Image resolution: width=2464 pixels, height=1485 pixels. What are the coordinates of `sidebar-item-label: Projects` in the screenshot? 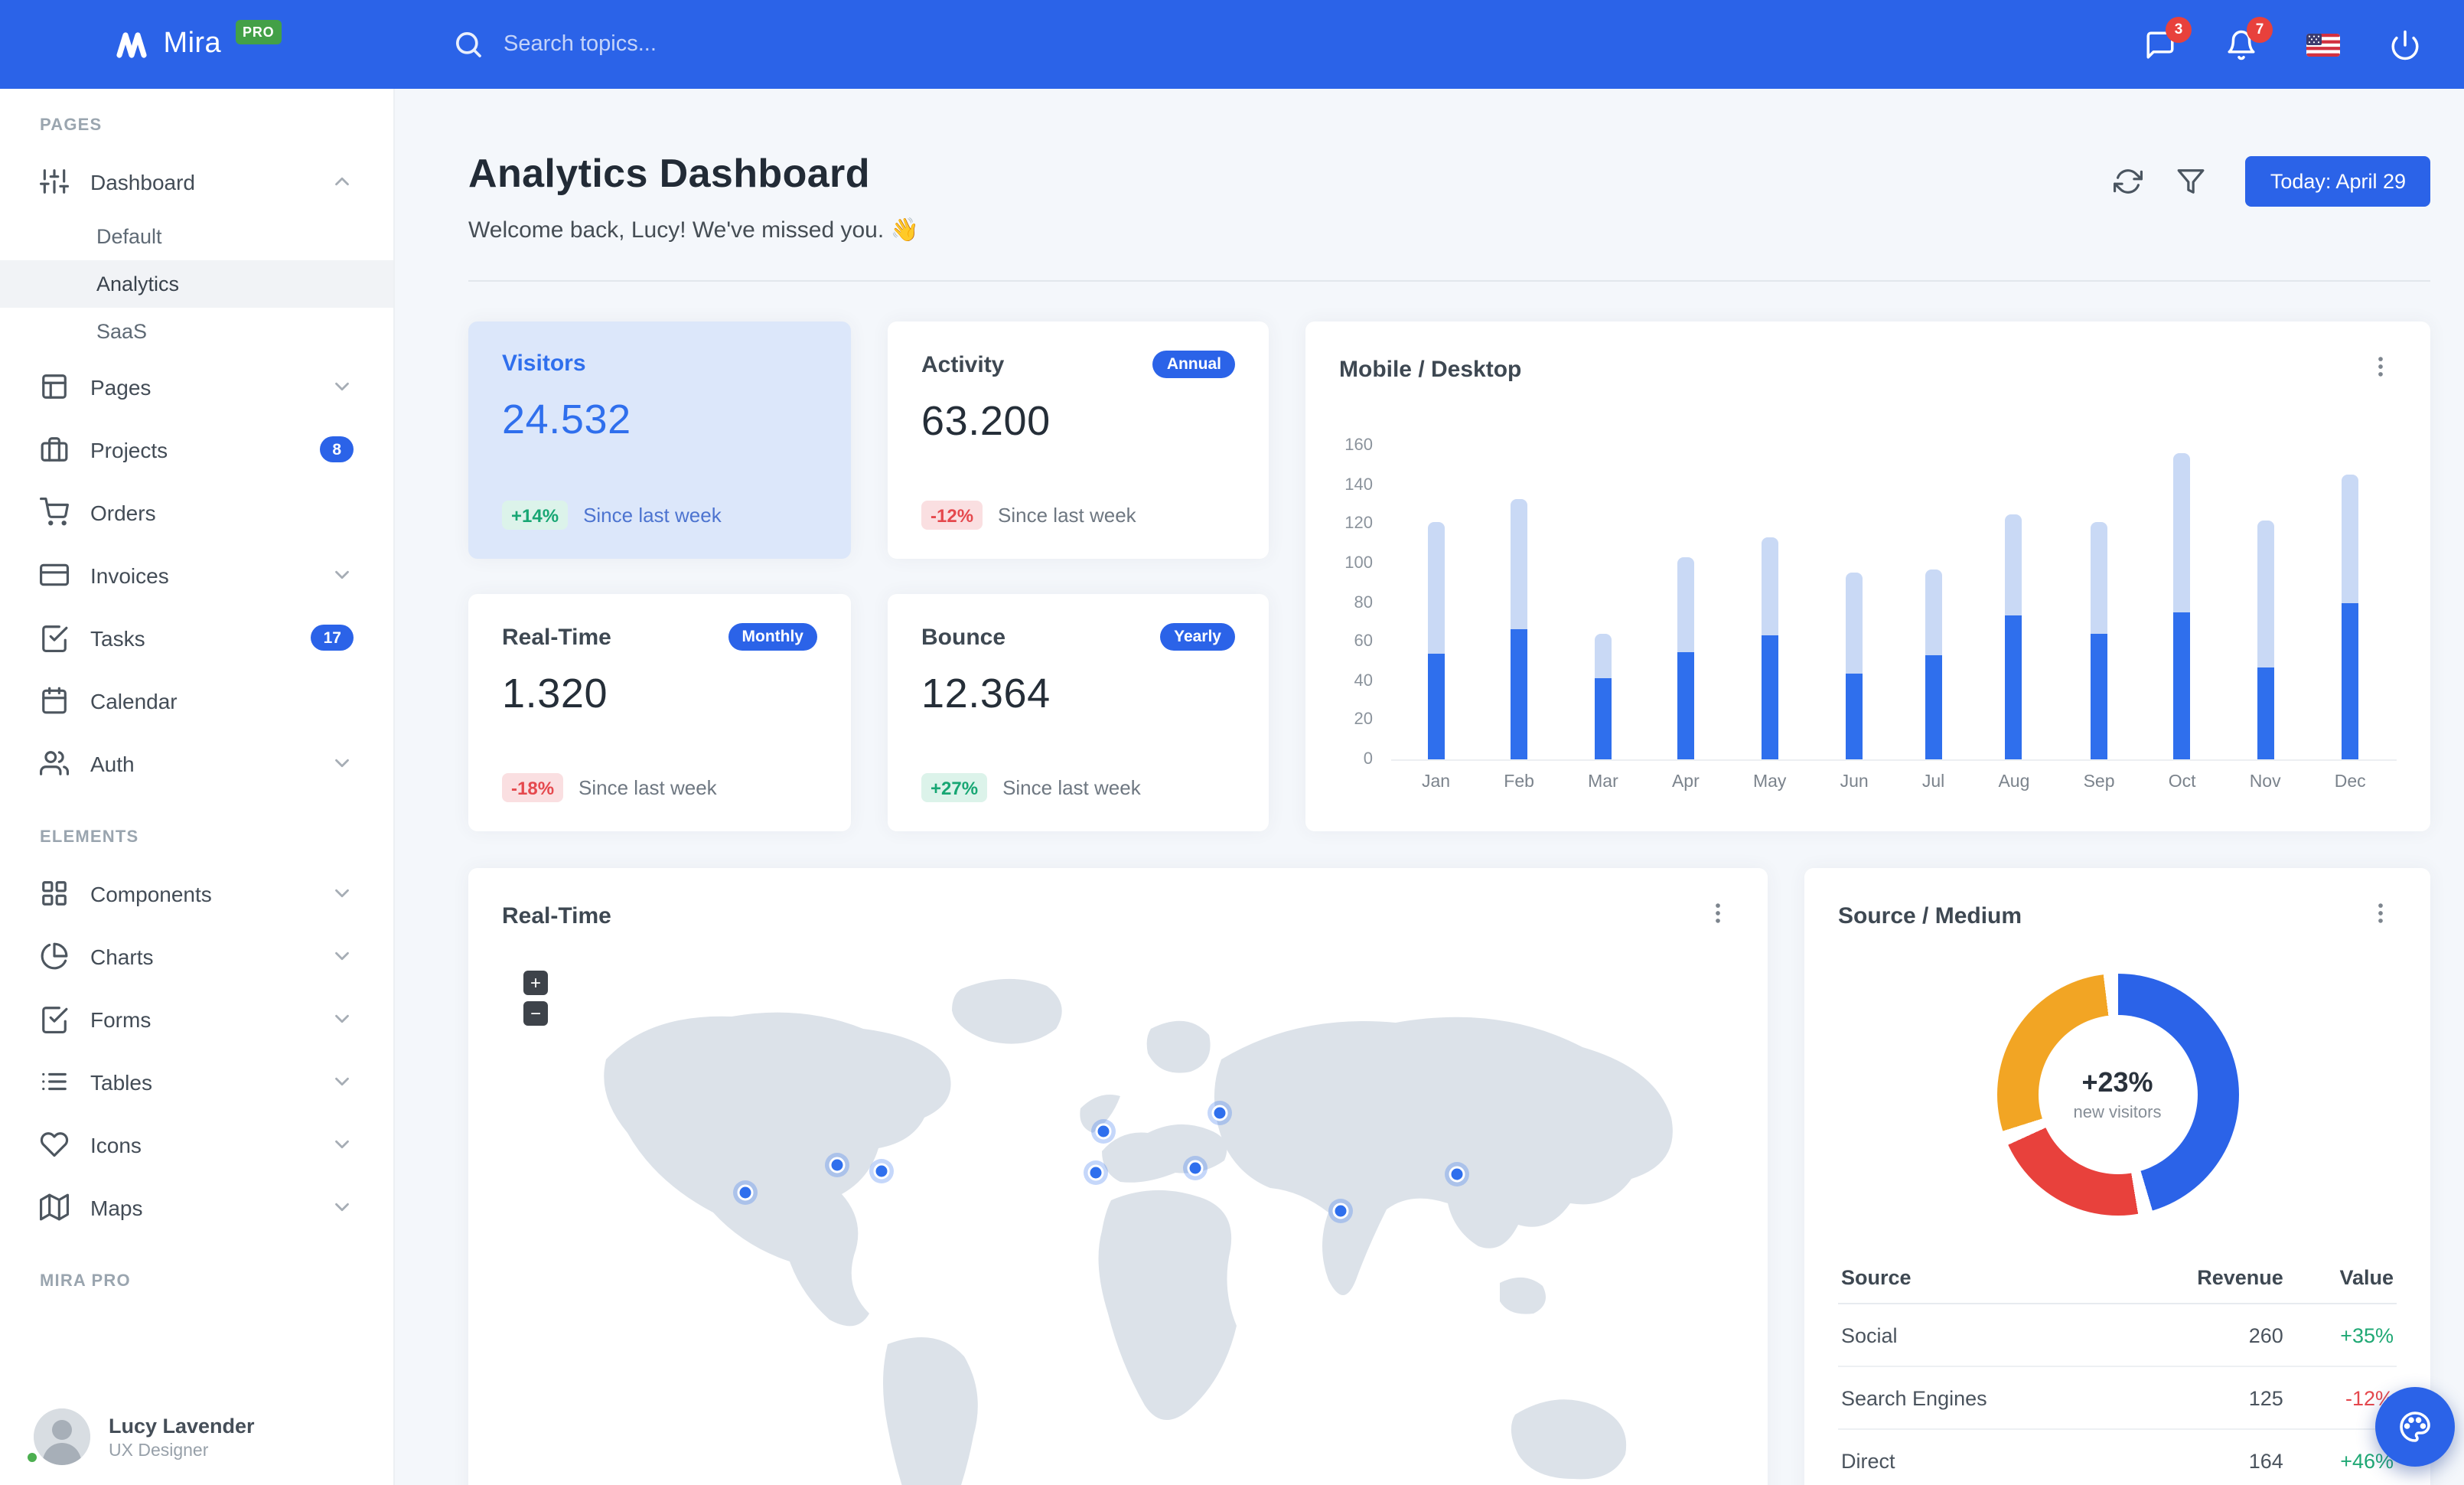 It's located at (129, 449).